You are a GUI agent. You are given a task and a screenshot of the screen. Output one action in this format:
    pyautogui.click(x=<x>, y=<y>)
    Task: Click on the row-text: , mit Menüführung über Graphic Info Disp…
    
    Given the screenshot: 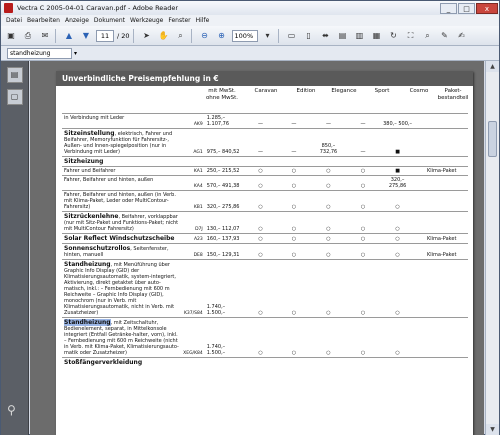 What is the action you would take?
    pyautogui.click(x=120, y=289)
    